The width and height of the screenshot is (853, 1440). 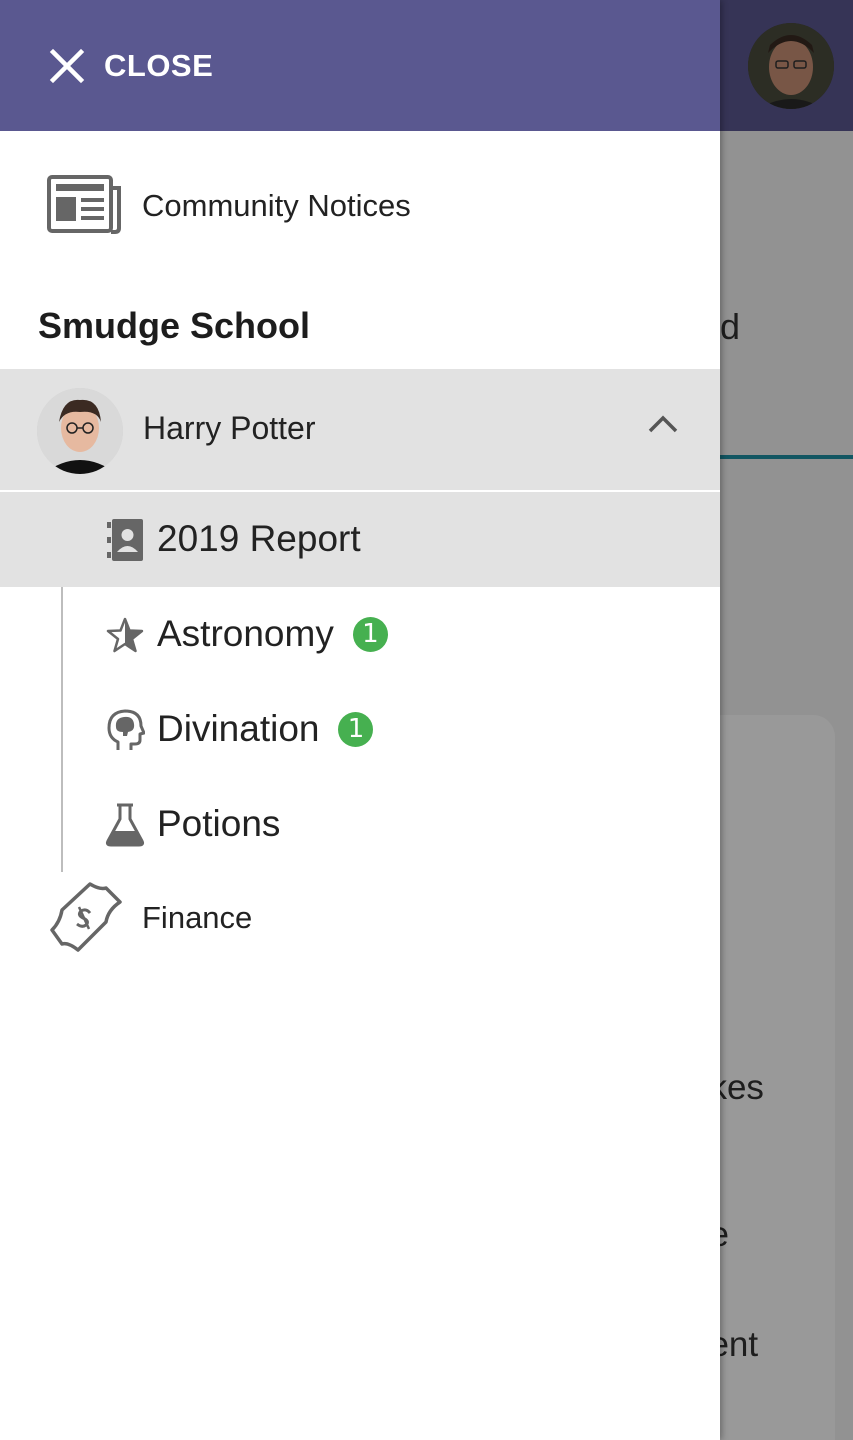 I want to click on nav-item-divination: Divination 1, so click(x=360, y=729).